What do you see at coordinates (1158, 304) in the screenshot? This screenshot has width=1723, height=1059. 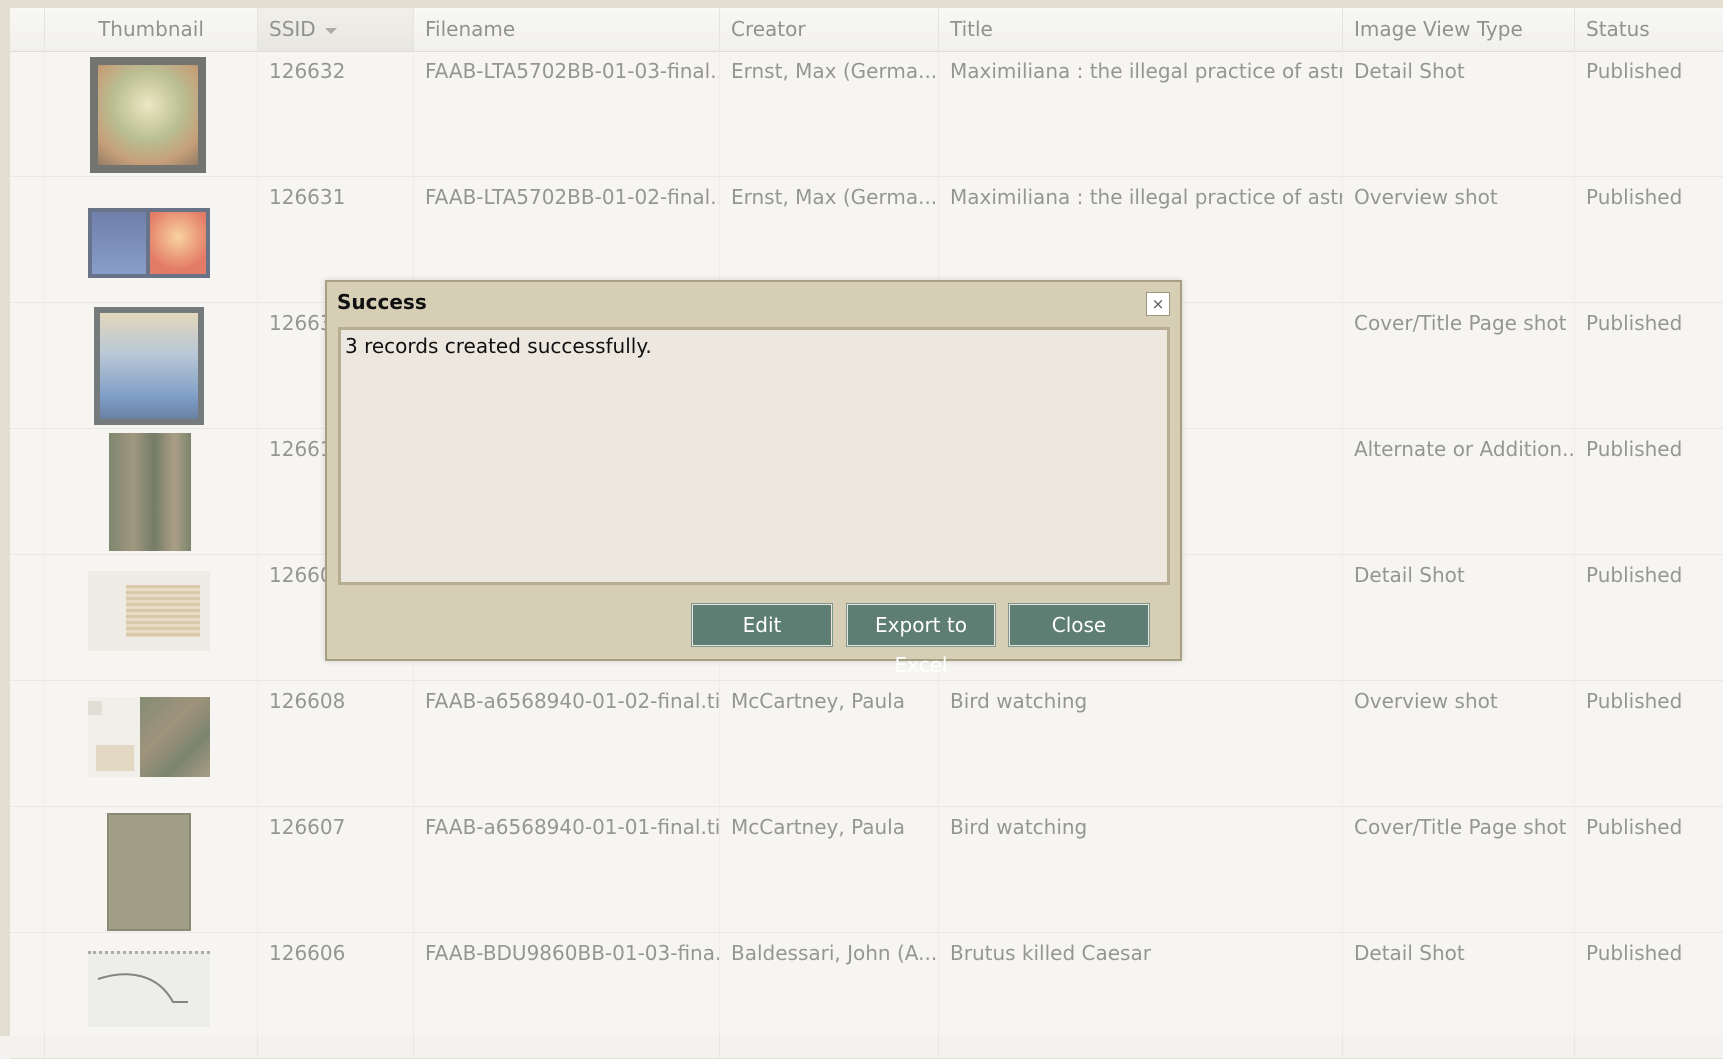 I see `close-icon: ×` at bounding box center [1158, 304].